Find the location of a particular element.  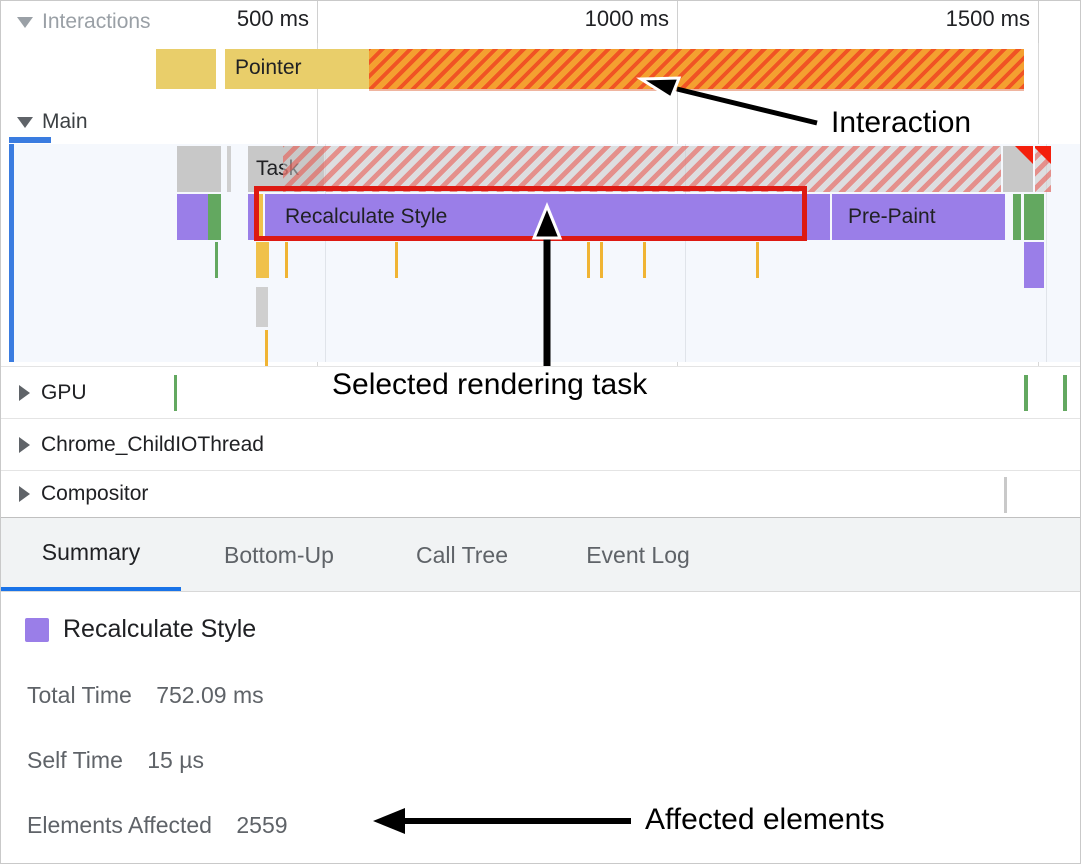

flame-event-label: Recalculate Style is located at coordinates (366, 216).